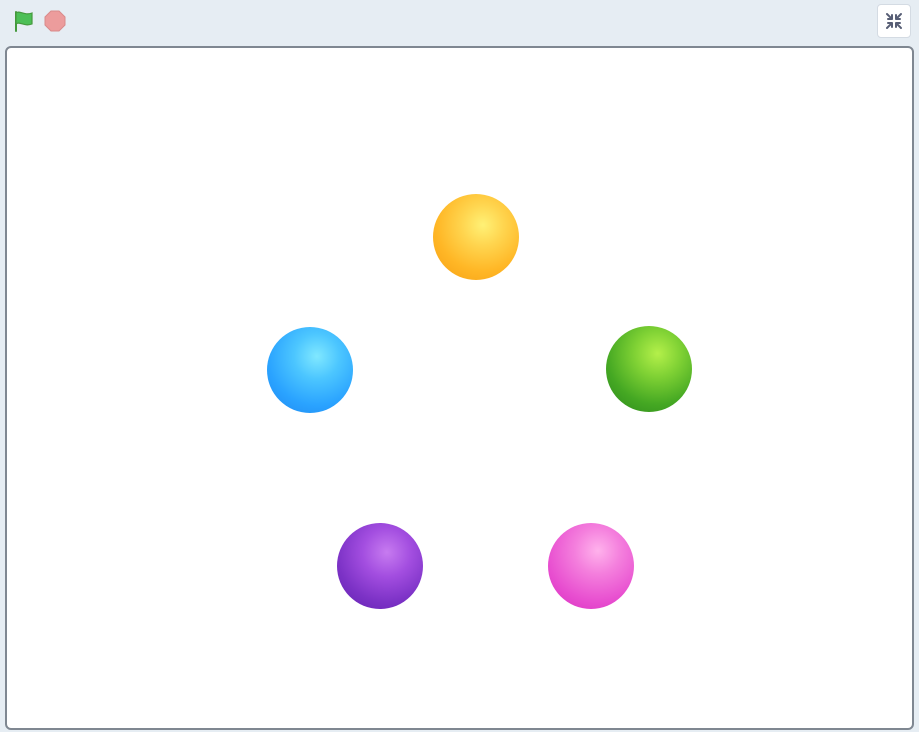  I want to click on exit-fullscreen-icon, so click(894, 21).